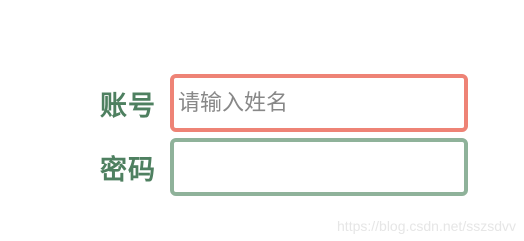  What do you see at coordinates (319, 103) in the screenshot?
I see `username-input` at bounding box center [319, 103].